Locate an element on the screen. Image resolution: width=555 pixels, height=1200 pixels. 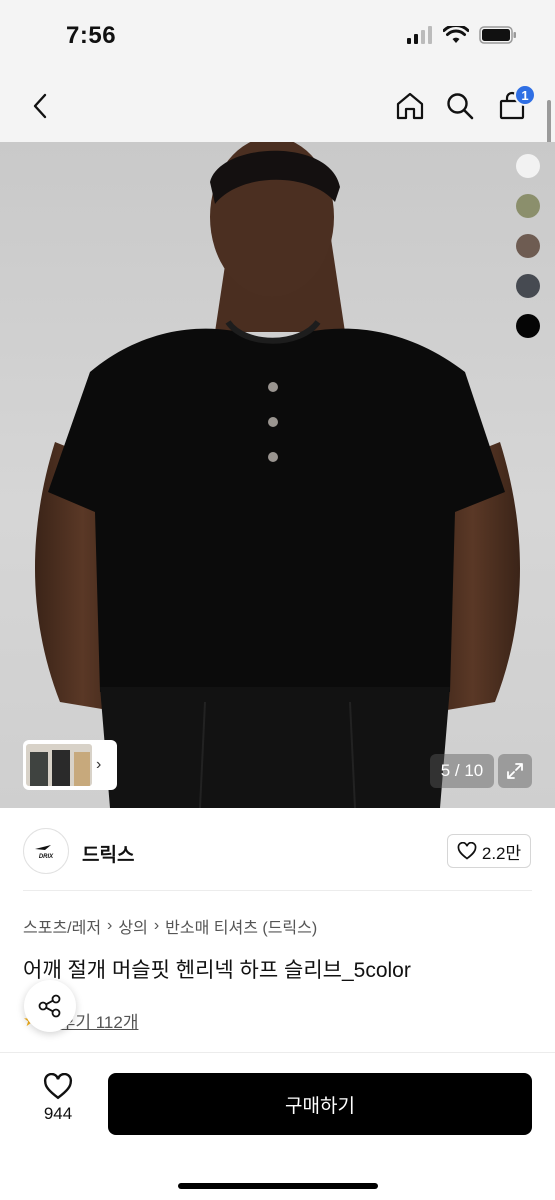
home-indicator is located at coordinates (278, 1186).